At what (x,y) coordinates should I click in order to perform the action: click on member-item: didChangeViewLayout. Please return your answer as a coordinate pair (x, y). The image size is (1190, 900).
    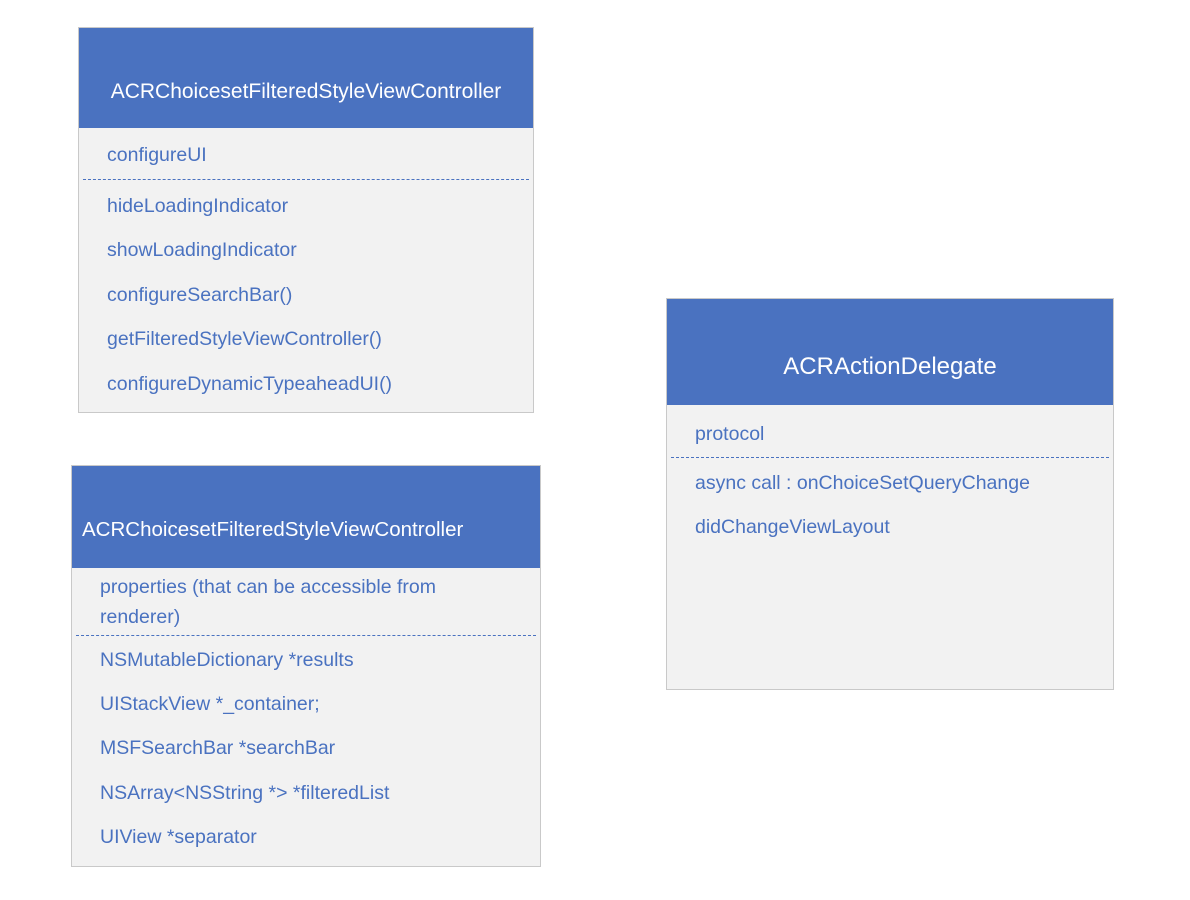
    Looking at the image, I should click on (792, 527).